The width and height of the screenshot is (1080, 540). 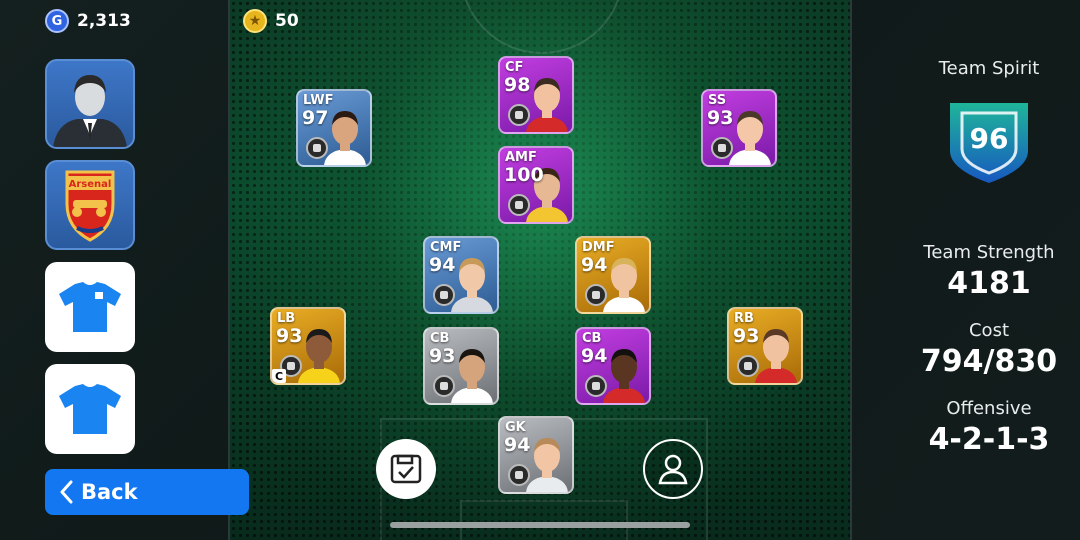 I want to click on player-card: AMF 100, so click(x=536, y=185).